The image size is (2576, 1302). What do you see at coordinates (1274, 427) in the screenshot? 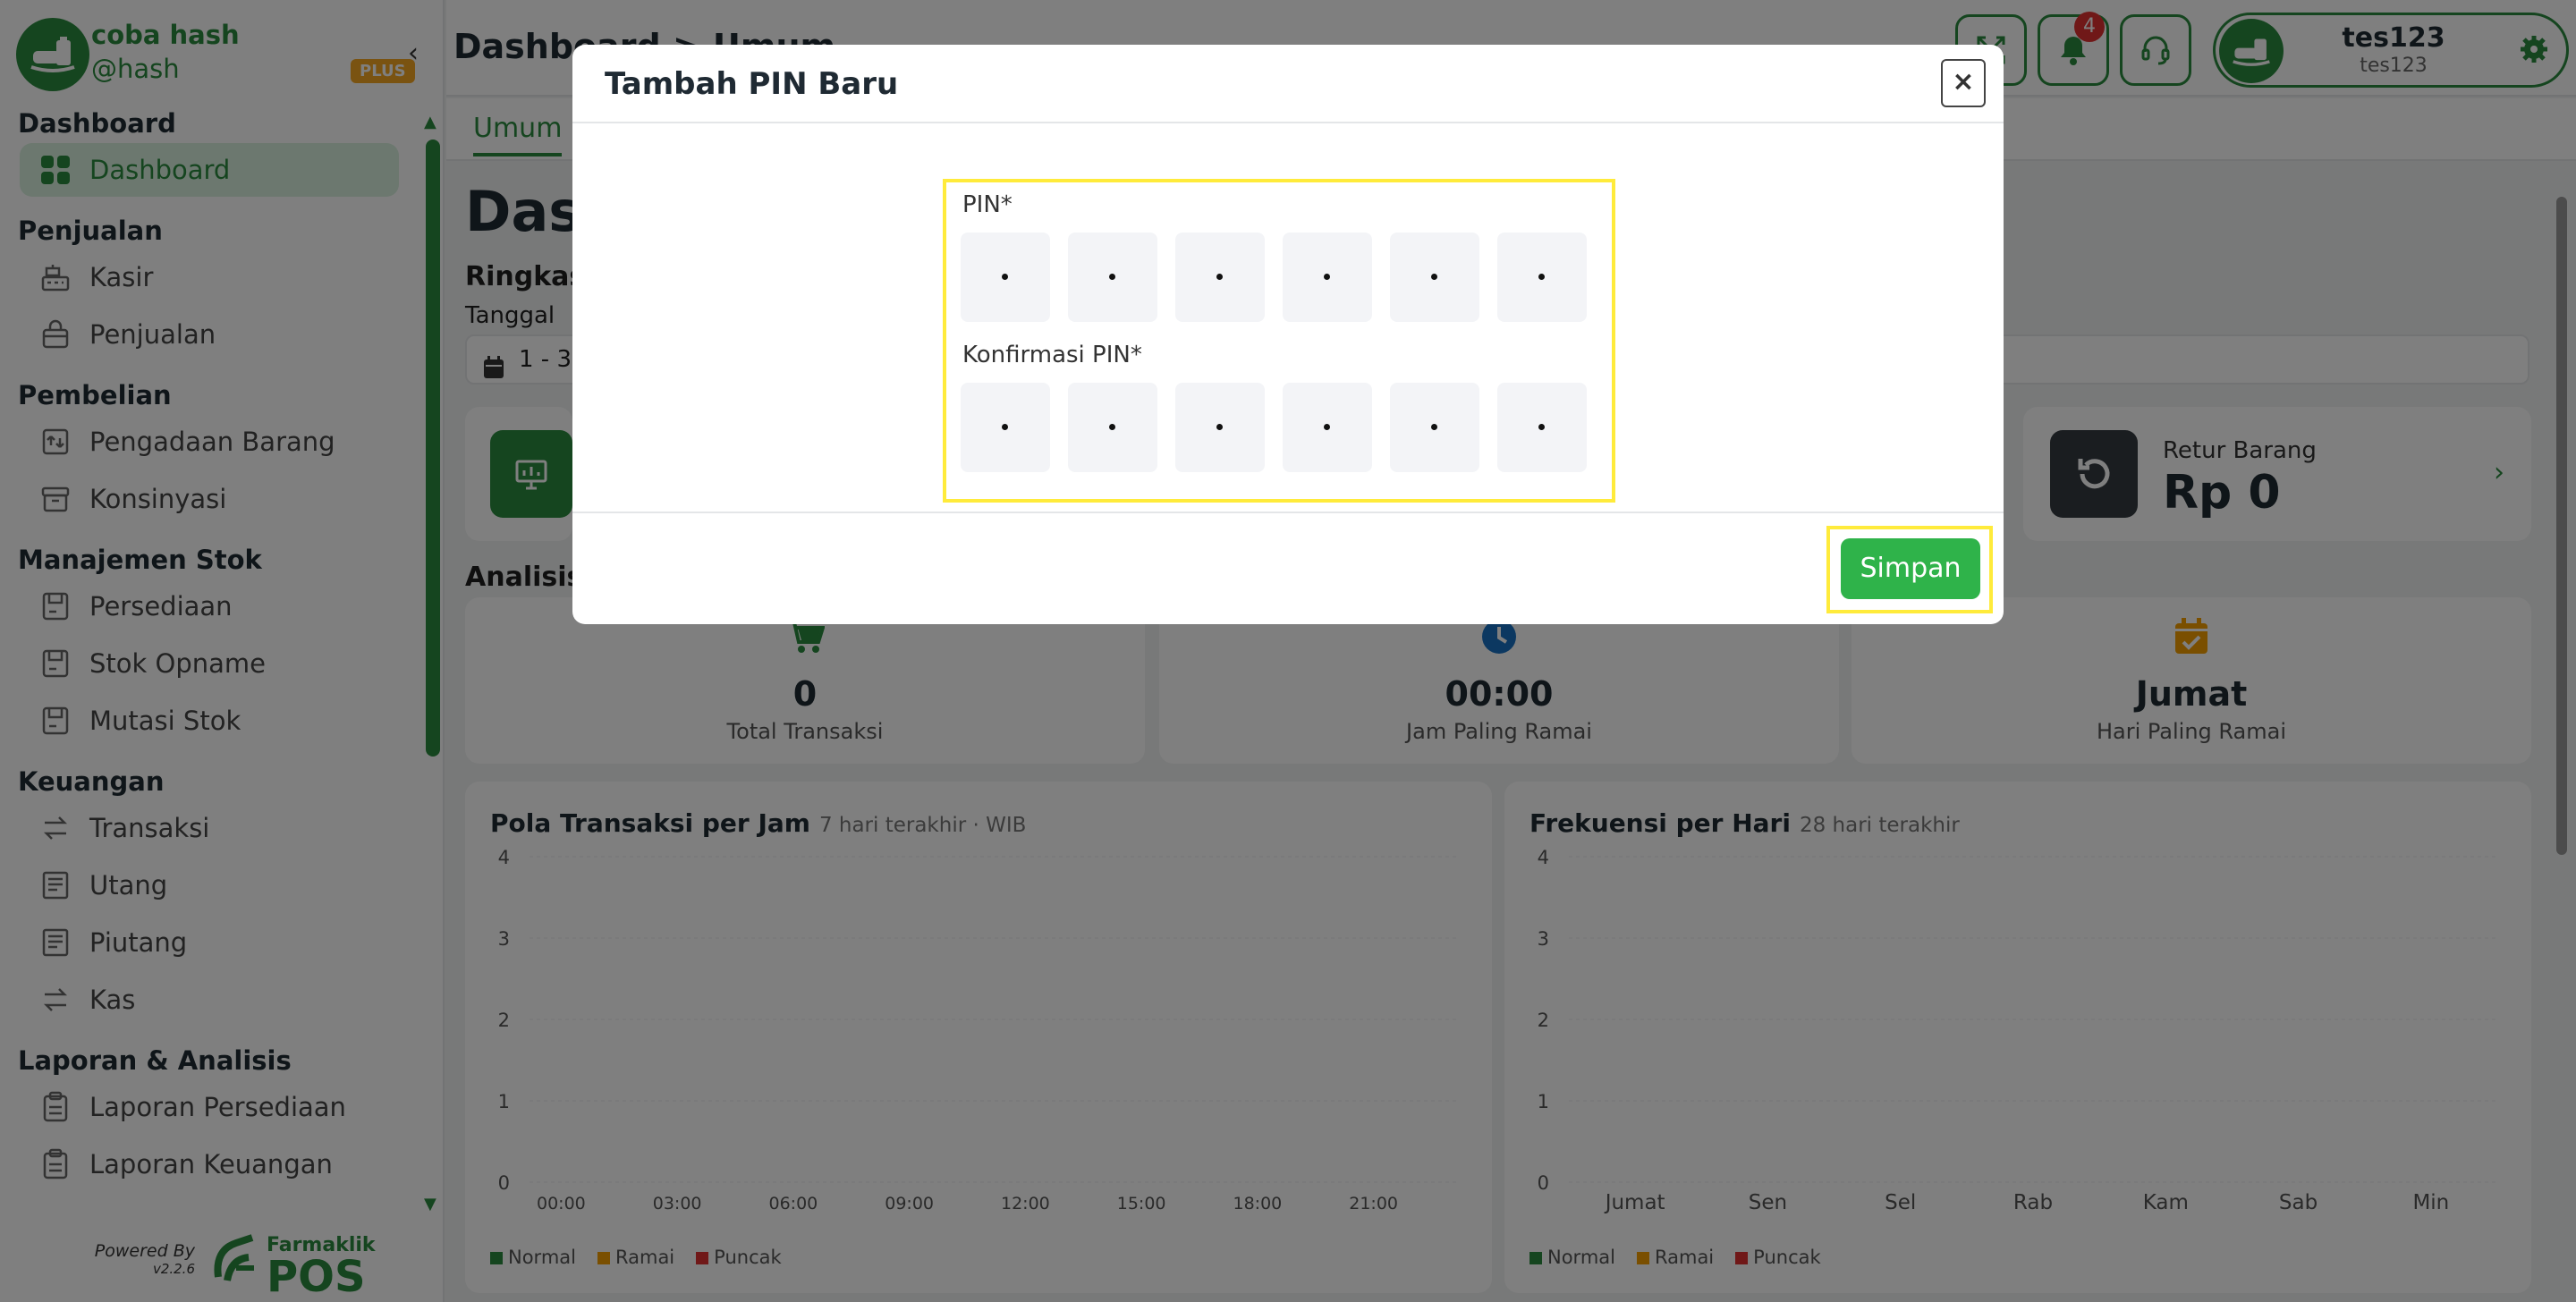
I see `confirm-pin-input-row` at bounding box center [1274, 427].